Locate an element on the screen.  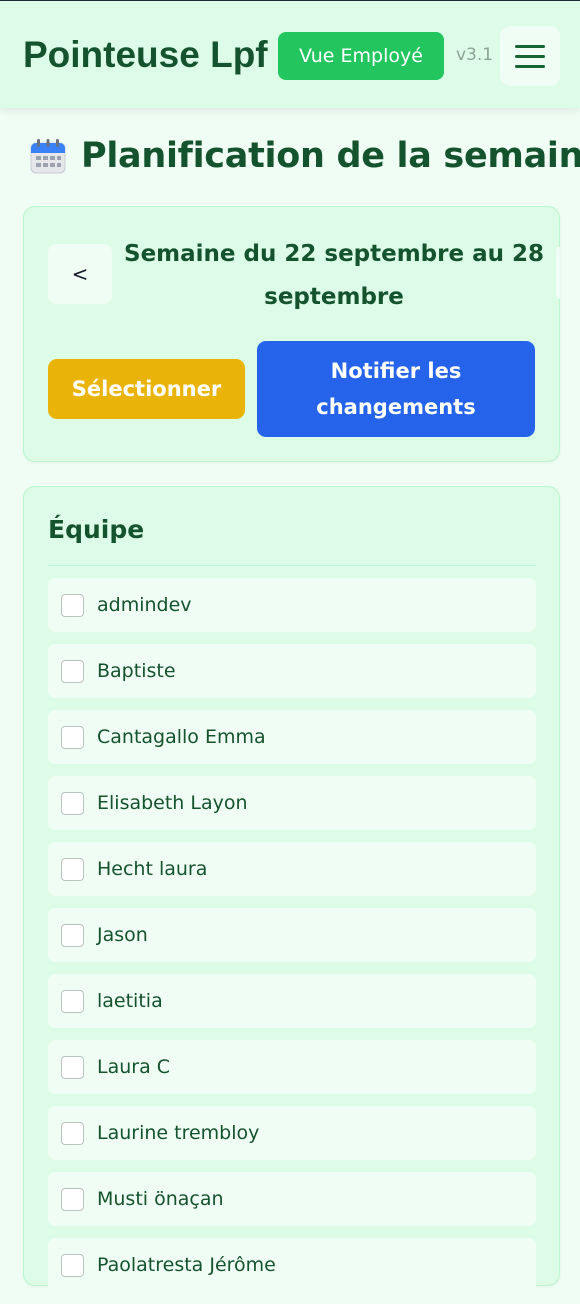
version-label: v3.1 is located at coordinates (475, 55).